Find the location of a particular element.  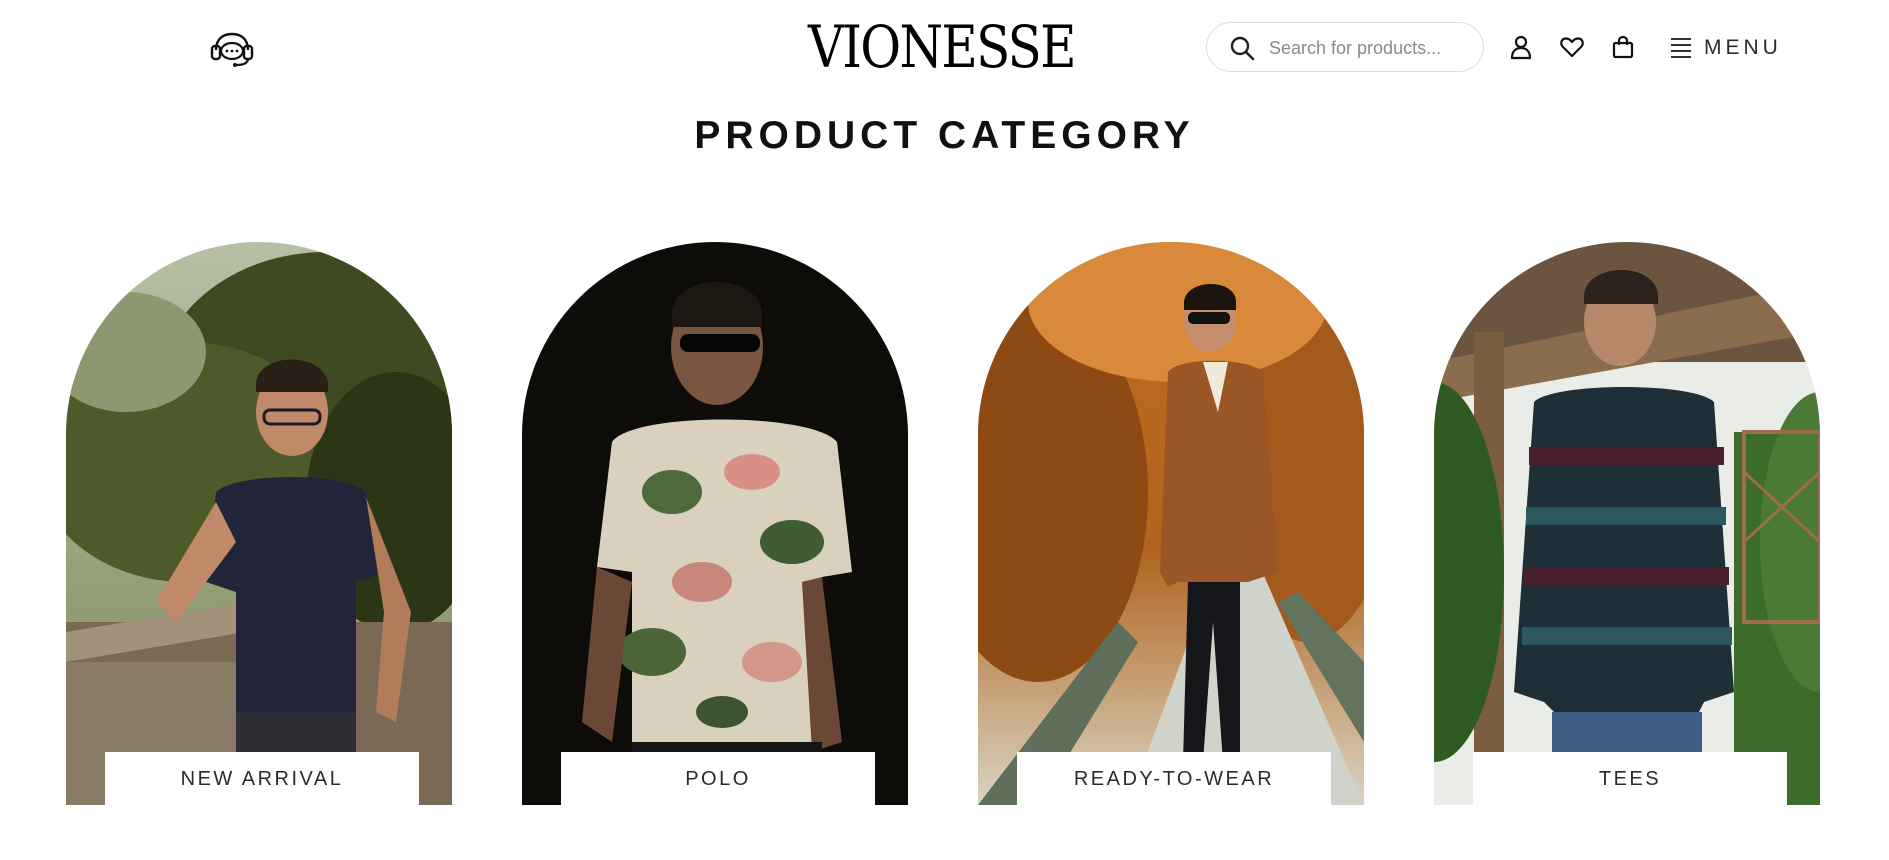

category-image-new-arrival is located at coordinates (259, 523).